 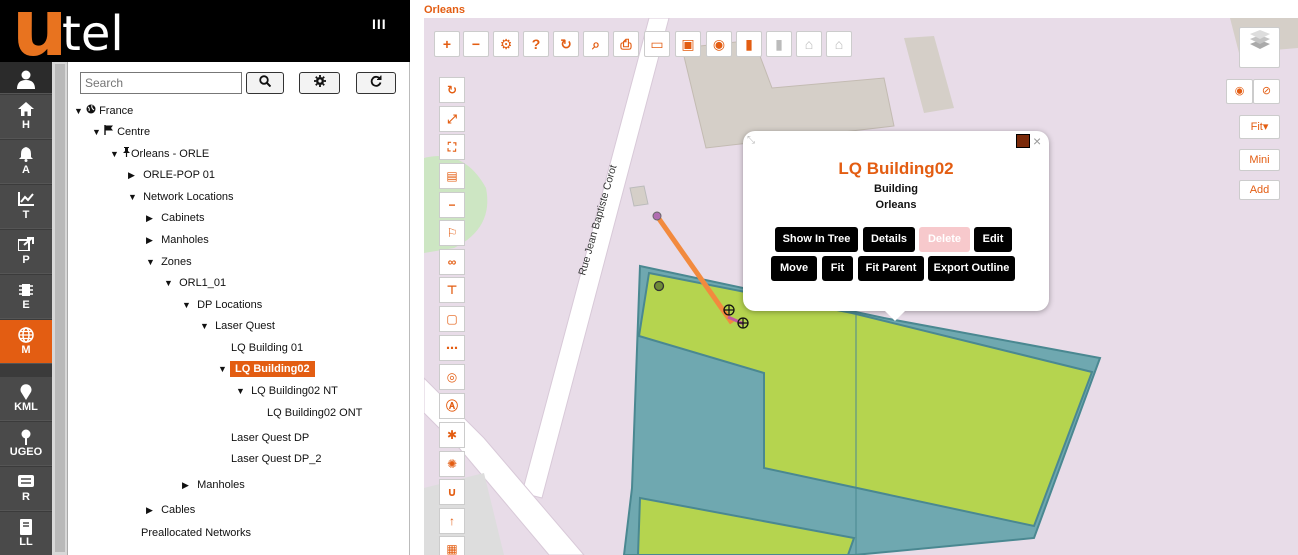 I want to click on nav-user, so click(x=26, y=78).